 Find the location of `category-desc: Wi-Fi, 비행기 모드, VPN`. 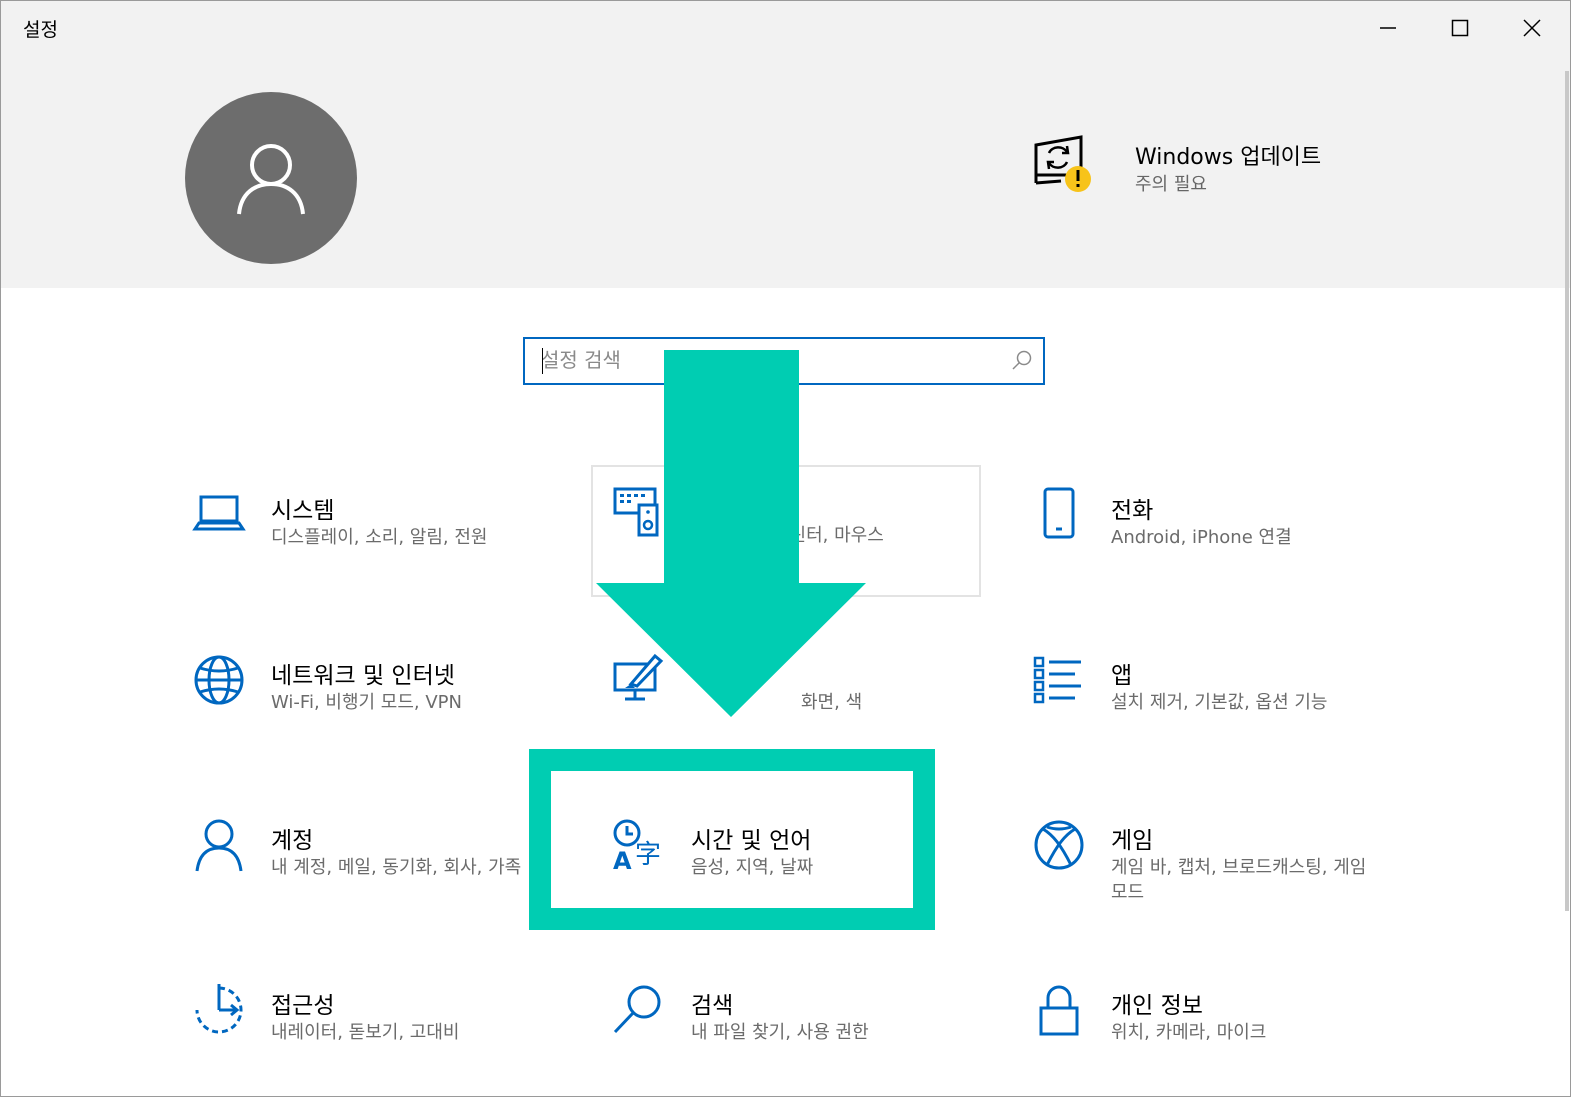

category-desc: Wi-Fi, 비행기 모드, VPN is located at coordinates (366, 702).